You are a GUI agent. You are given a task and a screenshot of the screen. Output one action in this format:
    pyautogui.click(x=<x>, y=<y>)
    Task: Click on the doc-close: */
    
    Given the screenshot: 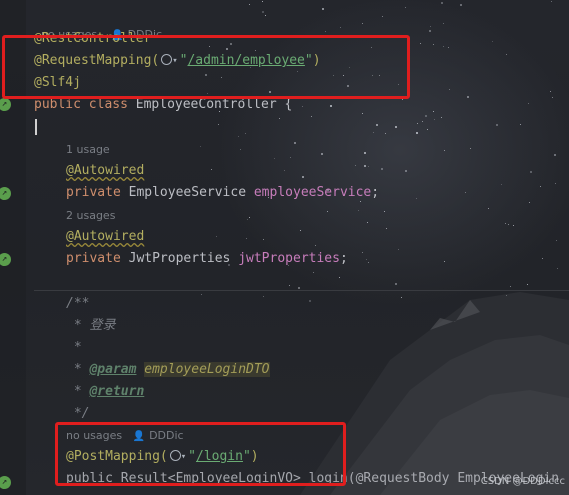 What is the action you would take?
    pyautogui.click(x=78, y=413)
    